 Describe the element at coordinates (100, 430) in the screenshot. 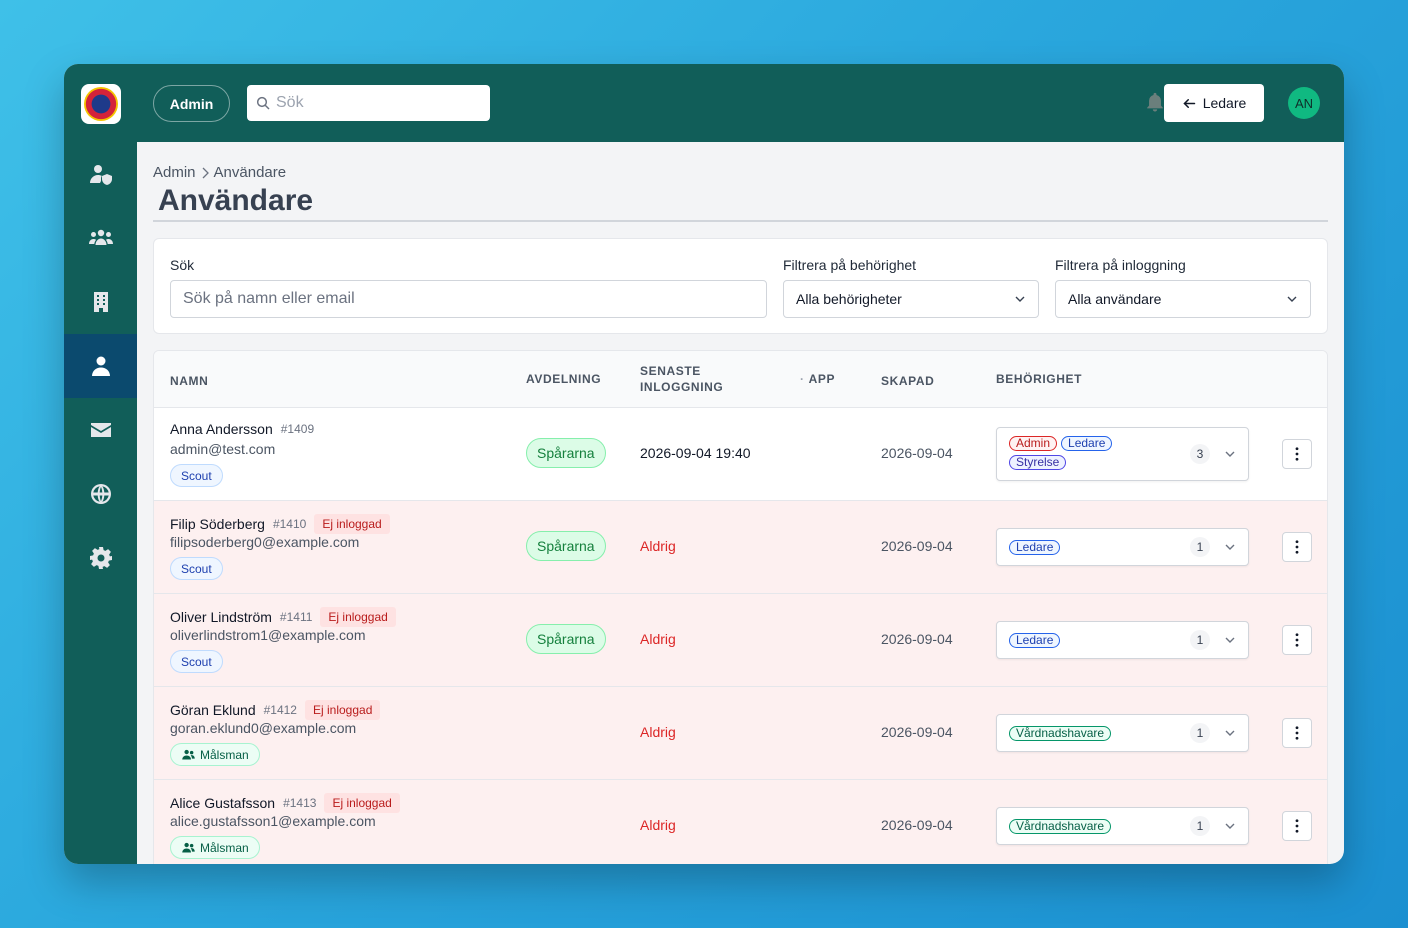

I see `sidebar-item-messages` at that location.